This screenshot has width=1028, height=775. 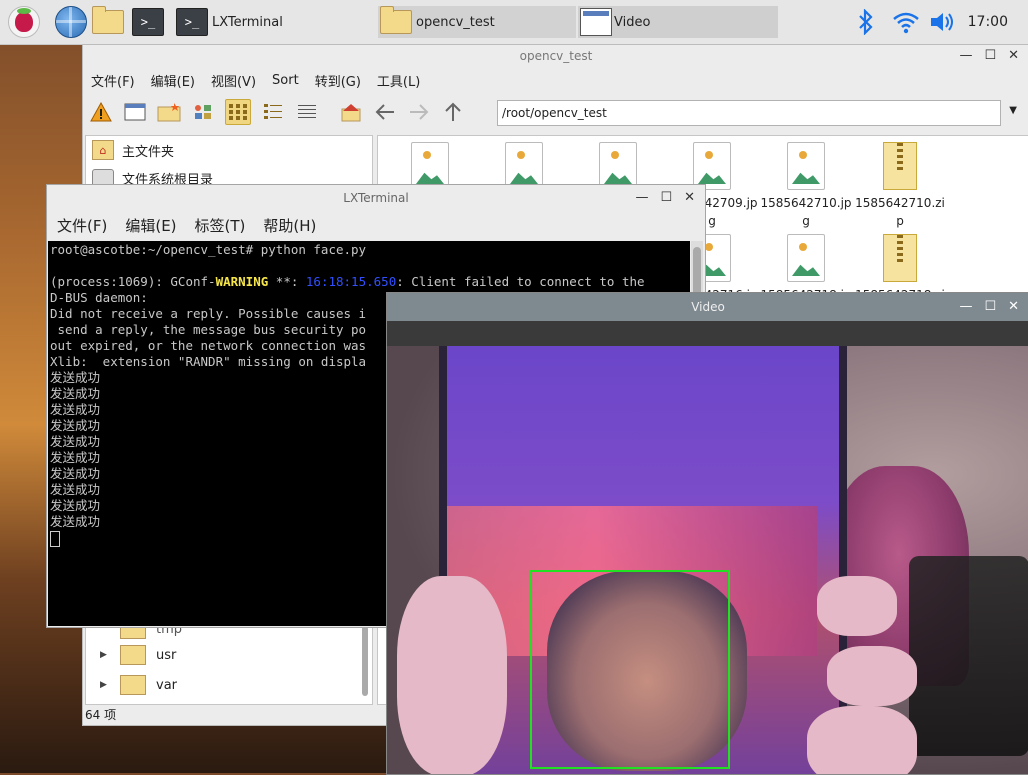 I want to click on raspberry-pi-icon, so click(x=24, y=22).